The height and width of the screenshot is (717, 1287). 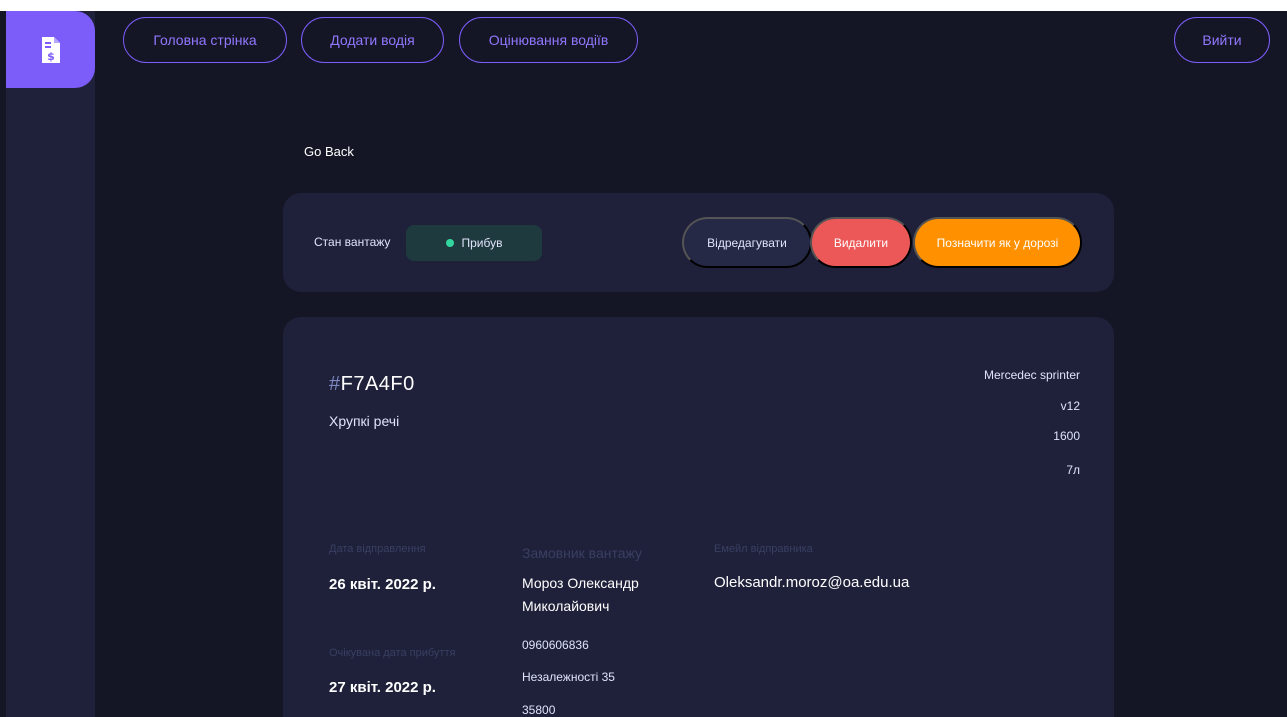 I want to click on status-badge: Прибув, so click(x=474, y=243).